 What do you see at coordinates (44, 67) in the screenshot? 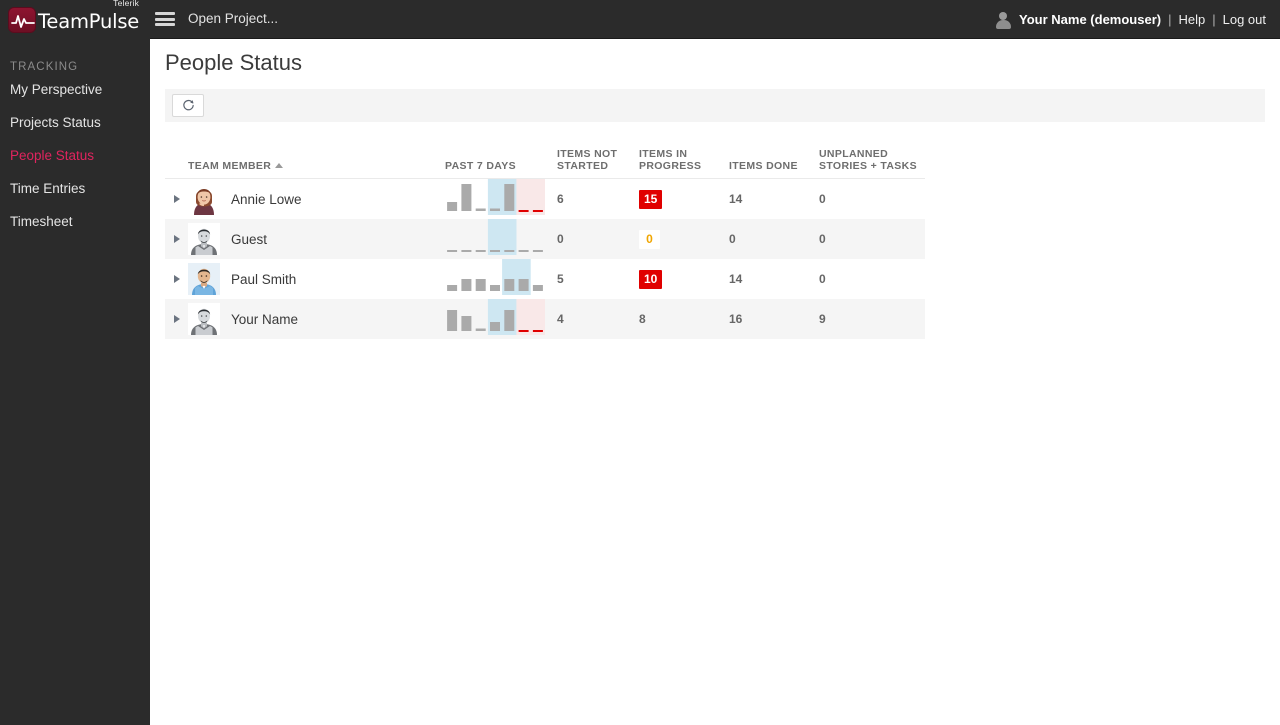
I see `sidebar-section-tracking: TRACKING` at bounding box center [44, 67].